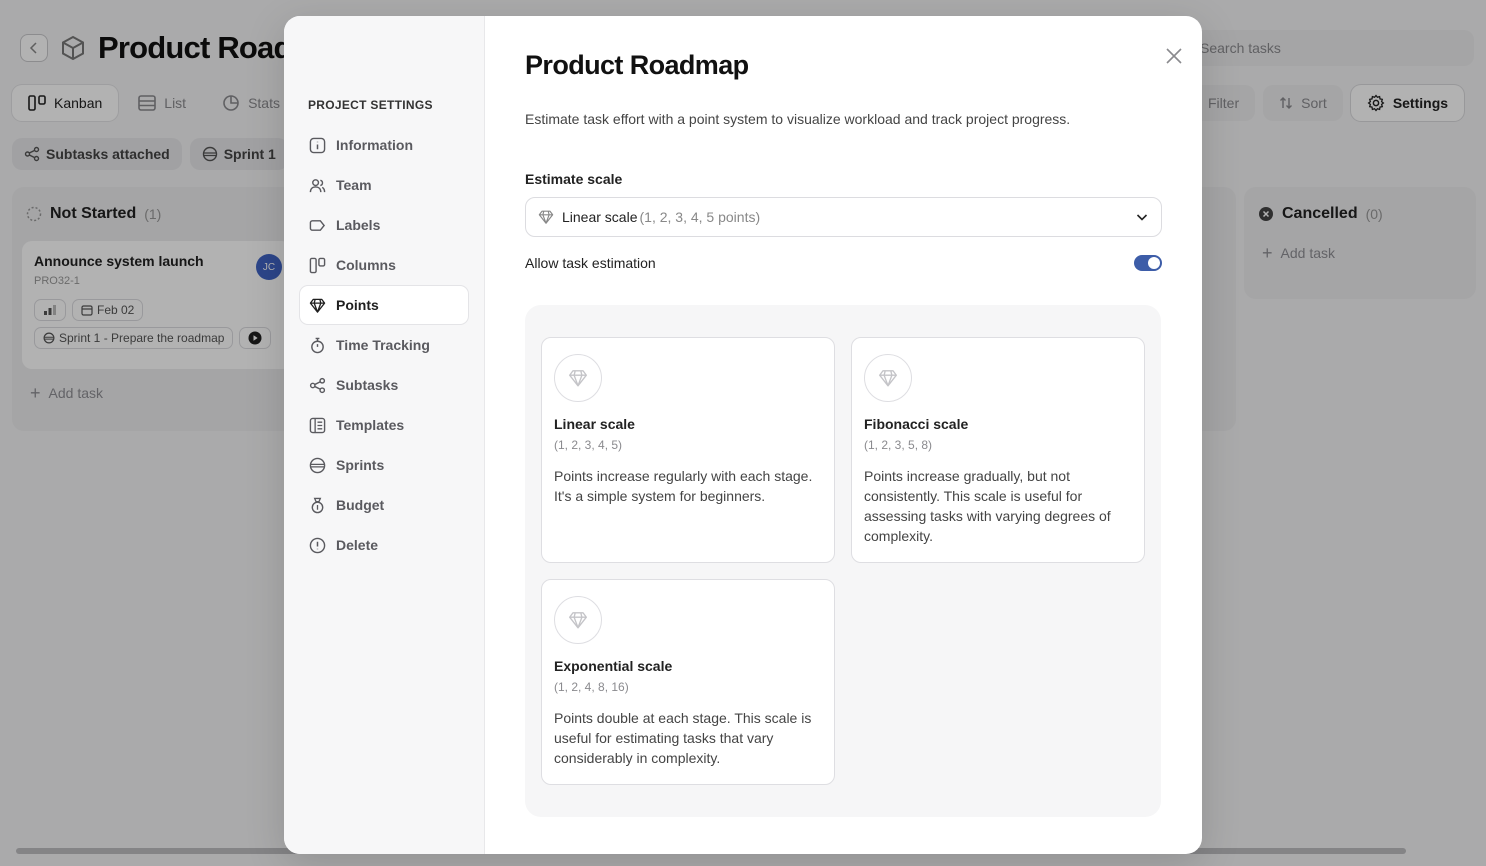  Describe the element at coordinates (700, 217) in the screenshot. I see `selected-scale-hint: (1, 2, 3, 4, 5 points)` at that location.